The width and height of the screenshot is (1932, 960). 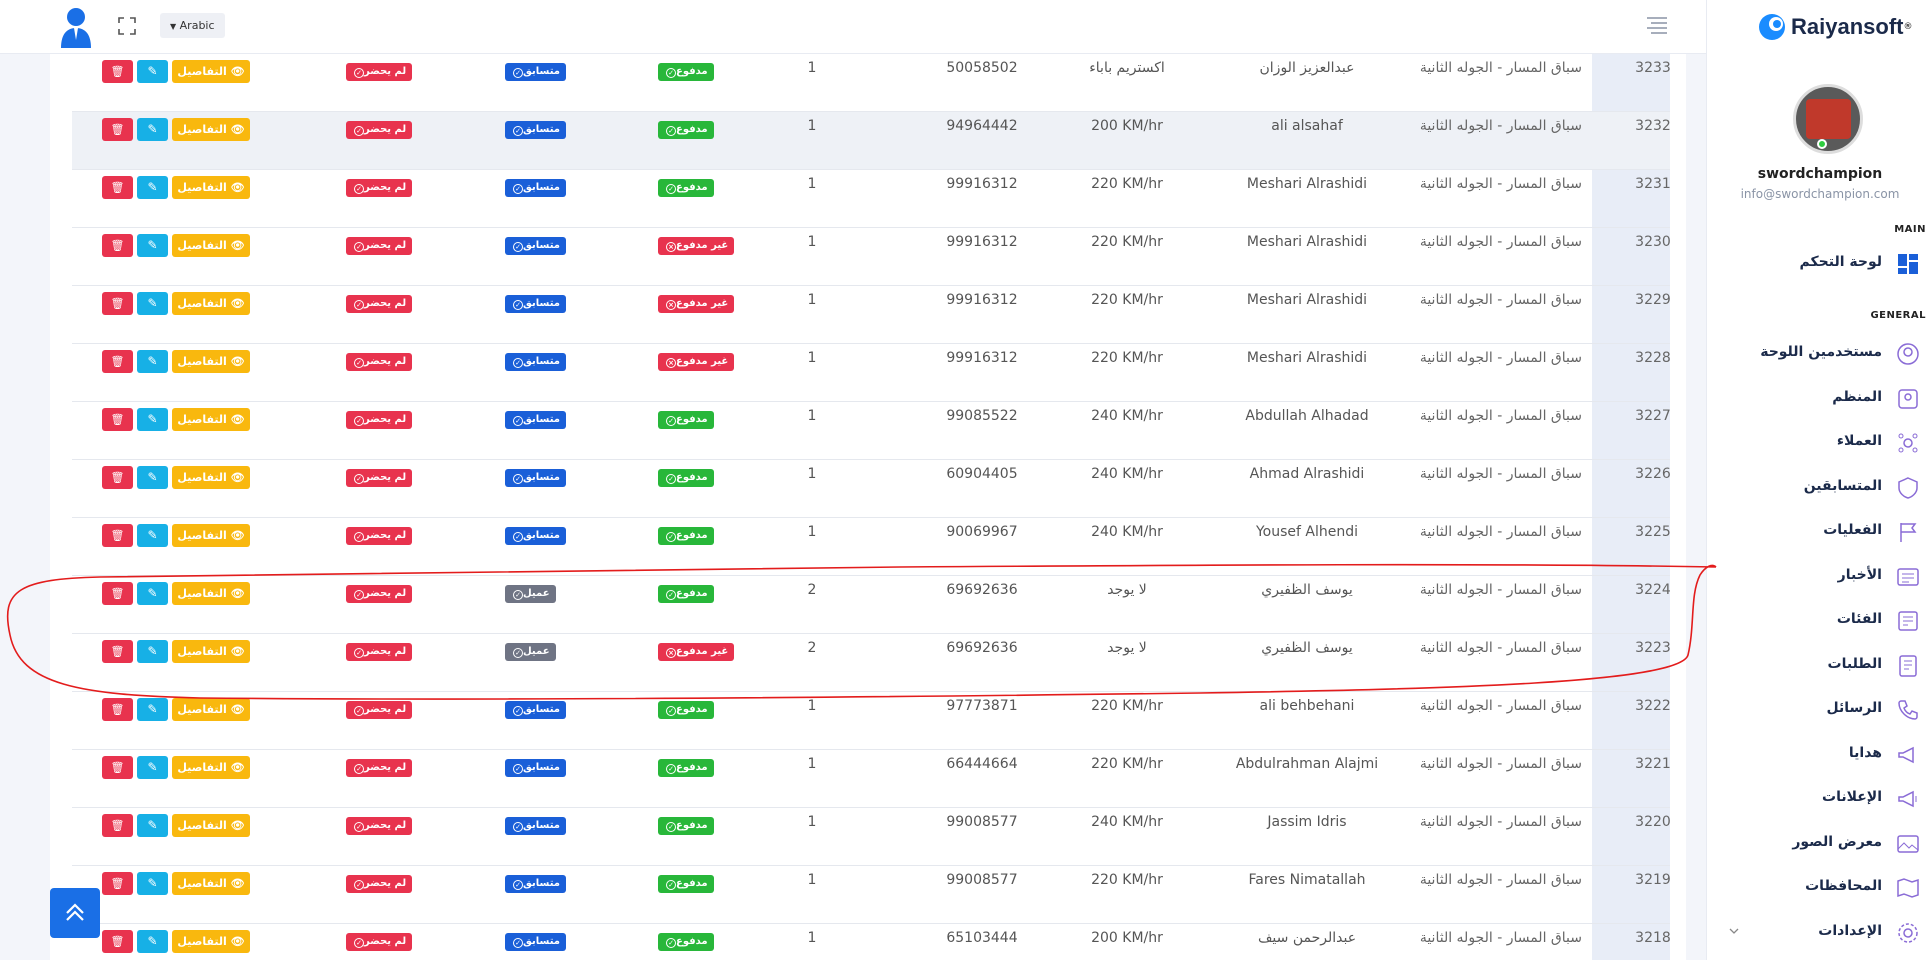 What do you see at coordinates (1819, 755) in the screenshot?
I see `sidebar-item: هدايا` at bounding box center [1819, 755].